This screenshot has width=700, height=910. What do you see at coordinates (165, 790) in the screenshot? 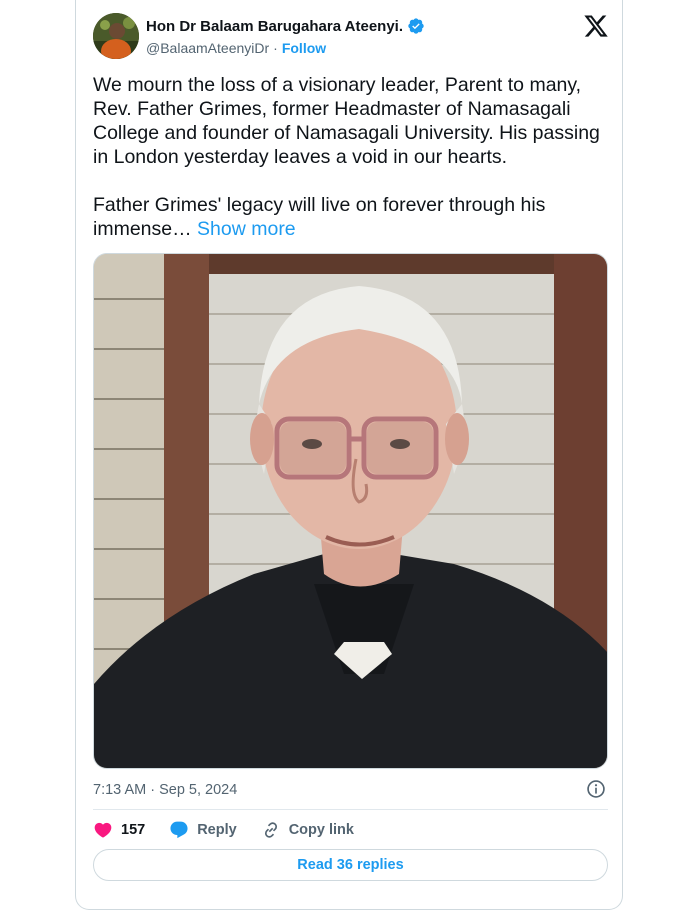
I see `tweet-timestamp: 7:13 AM · Sep 5, 2024` at bounding box center [165, 790].